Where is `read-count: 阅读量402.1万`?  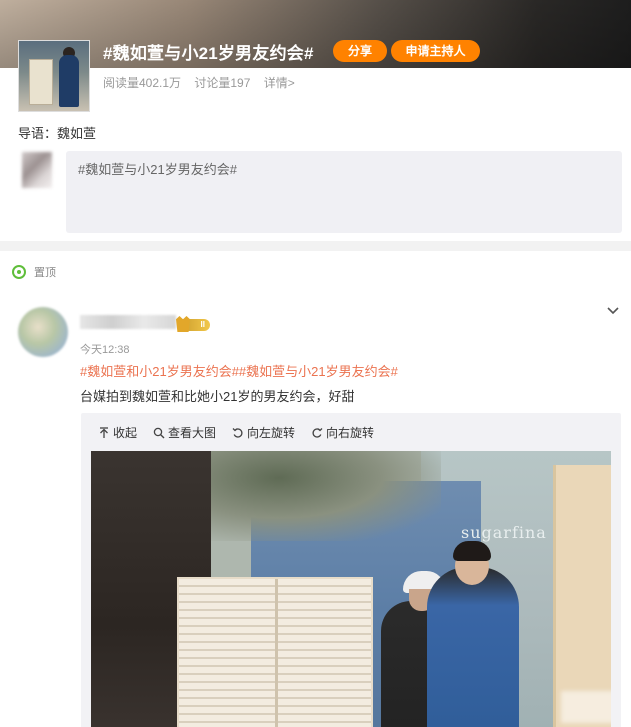 read-count: 阅读量402.1万 is located at coordinates (142, 83).